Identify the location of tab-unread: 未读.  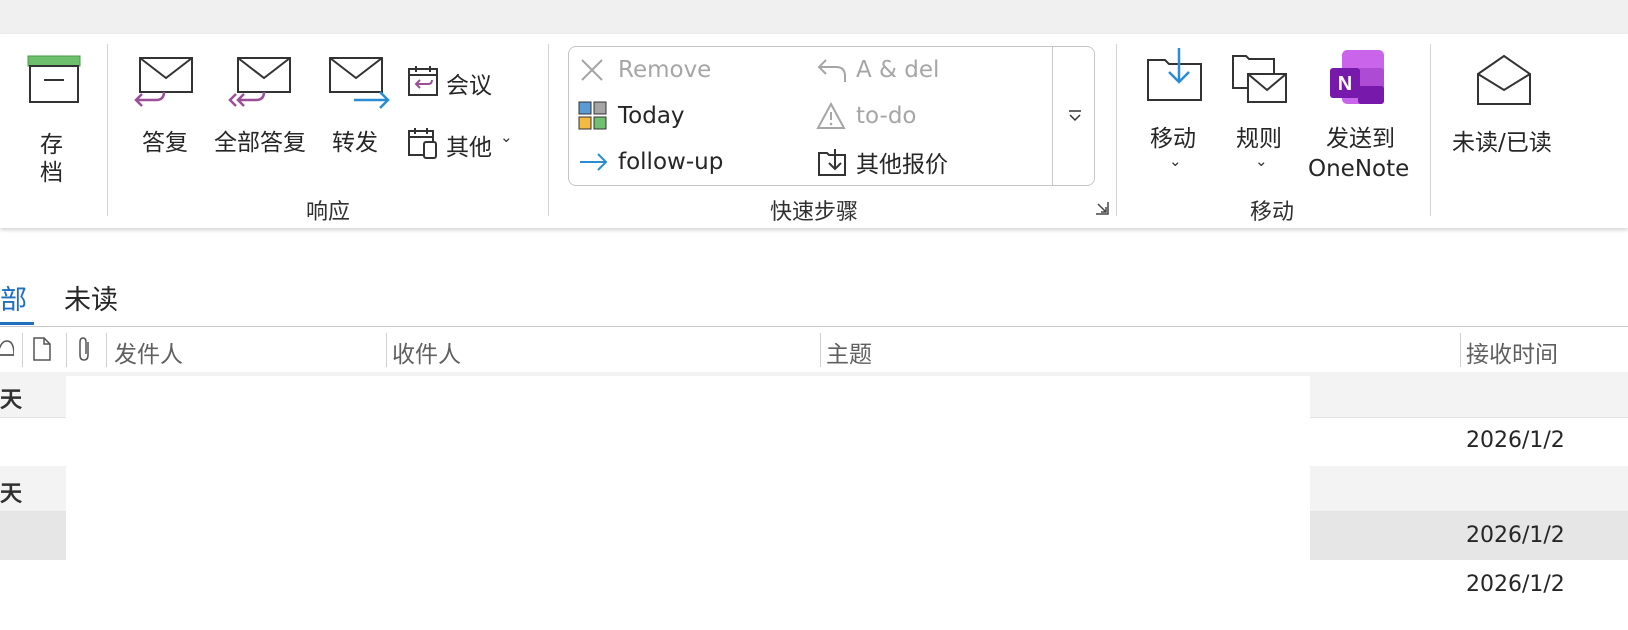
(91, 297).